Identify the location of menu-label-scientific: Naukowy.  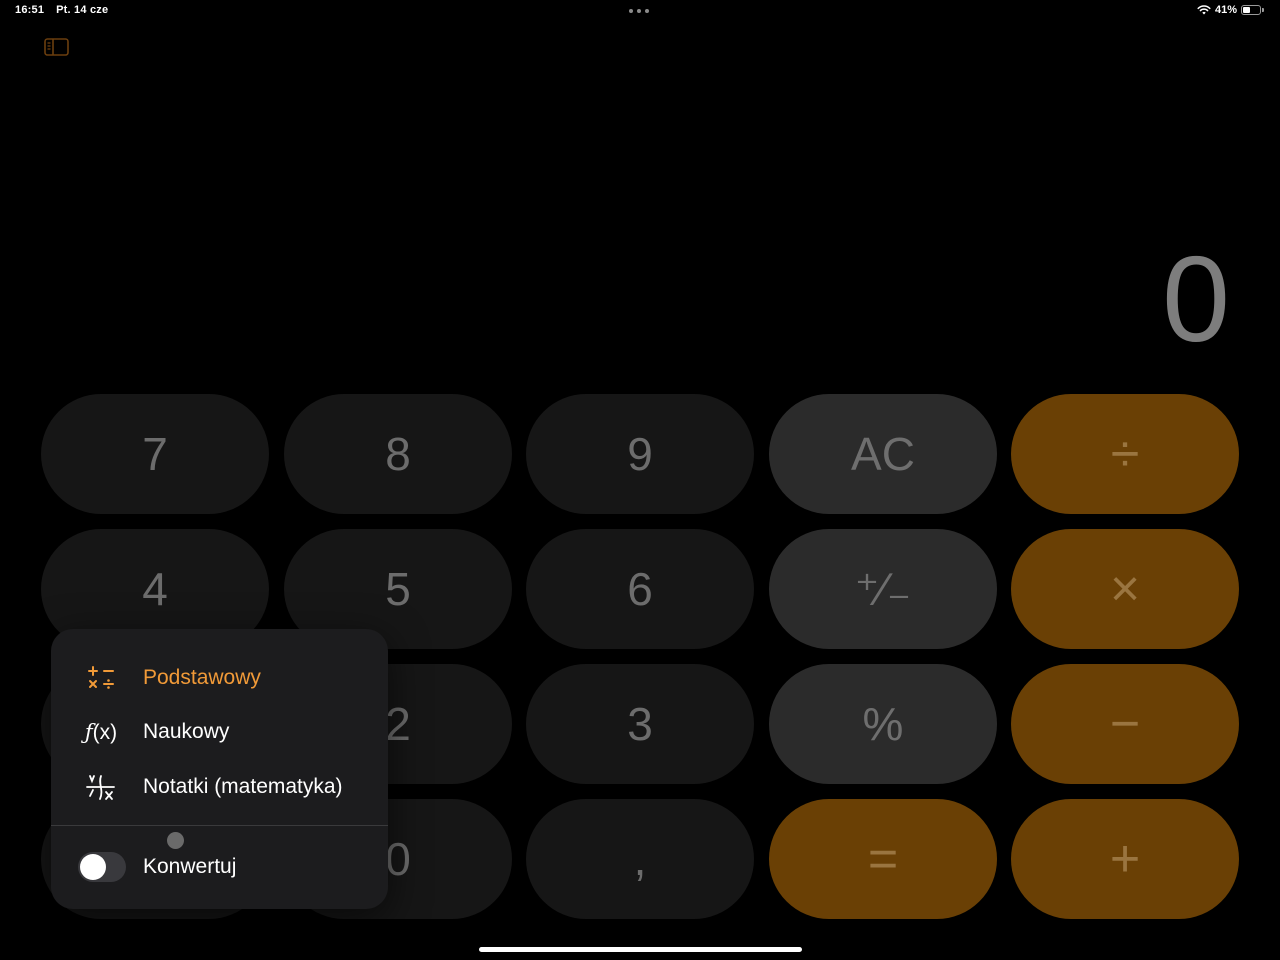
(186, 731).